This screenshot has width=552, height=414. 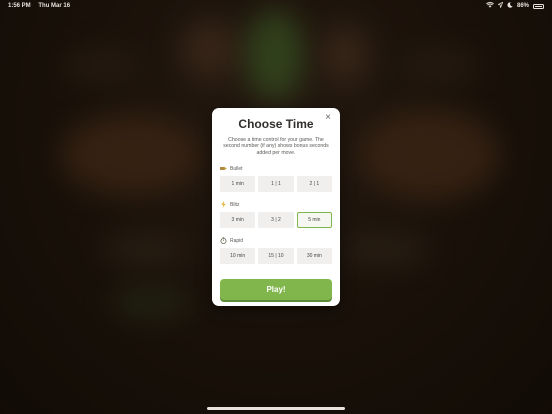 I want to click on moon-icon, so click(x=510, y=6).